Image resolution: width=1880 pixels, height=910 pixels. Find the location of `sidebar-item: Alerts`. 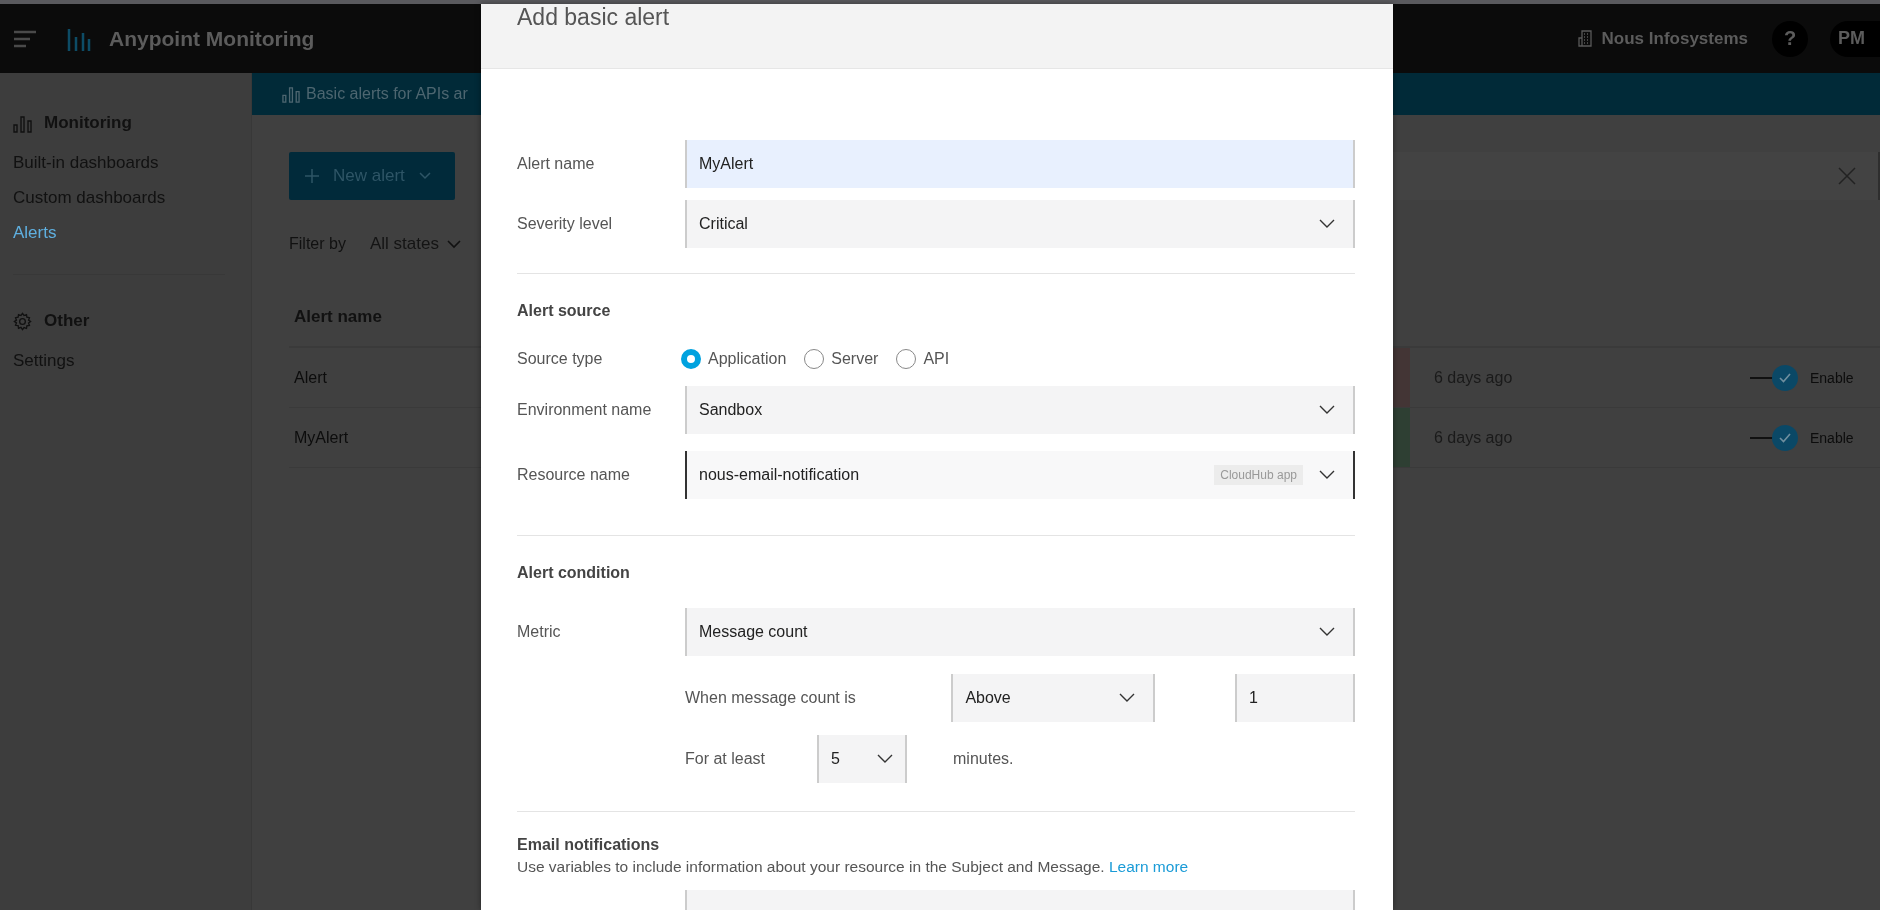

sidebar-item: Alerts is located at coordinates (119, 232).